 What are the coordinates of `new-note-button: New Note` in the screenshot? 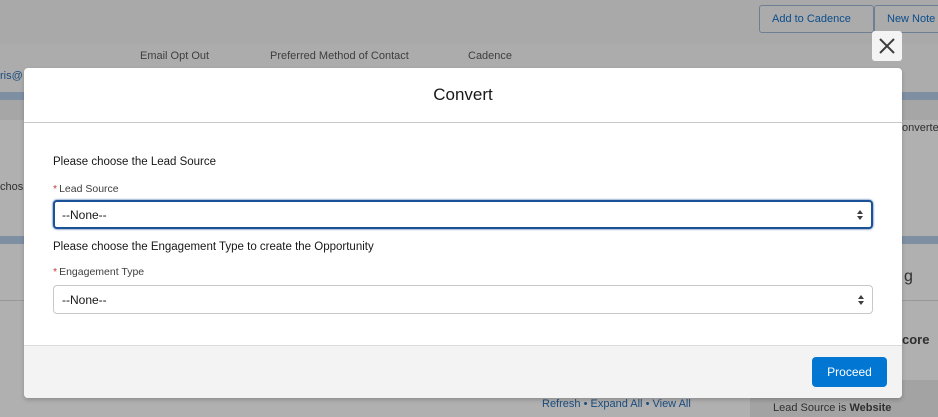 It's located at (906, 19).